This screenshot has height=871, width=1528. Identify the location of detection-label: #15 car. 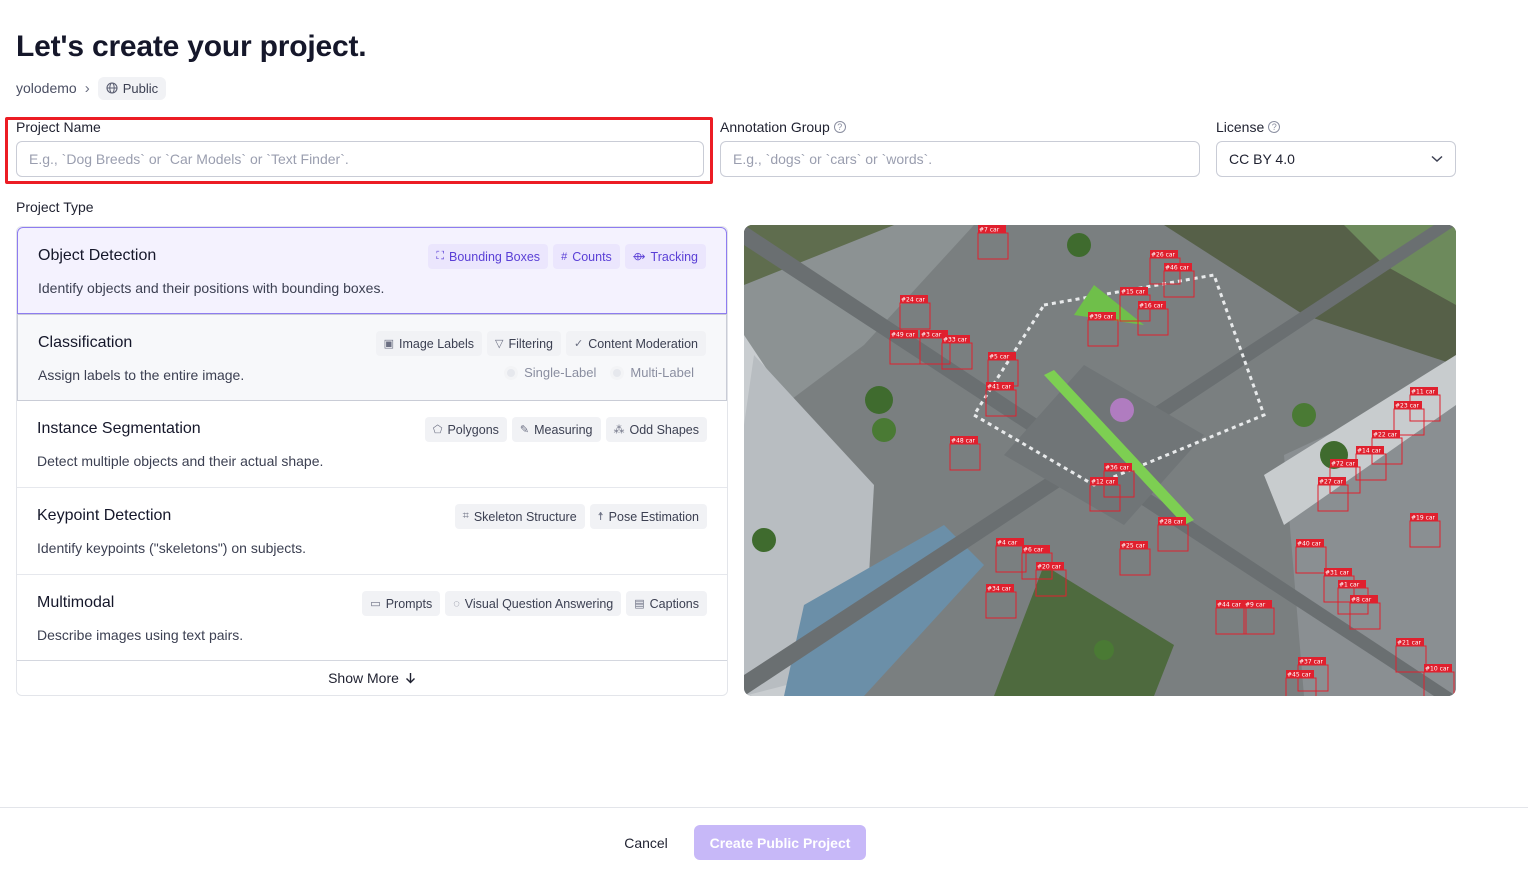
(1133, 292).